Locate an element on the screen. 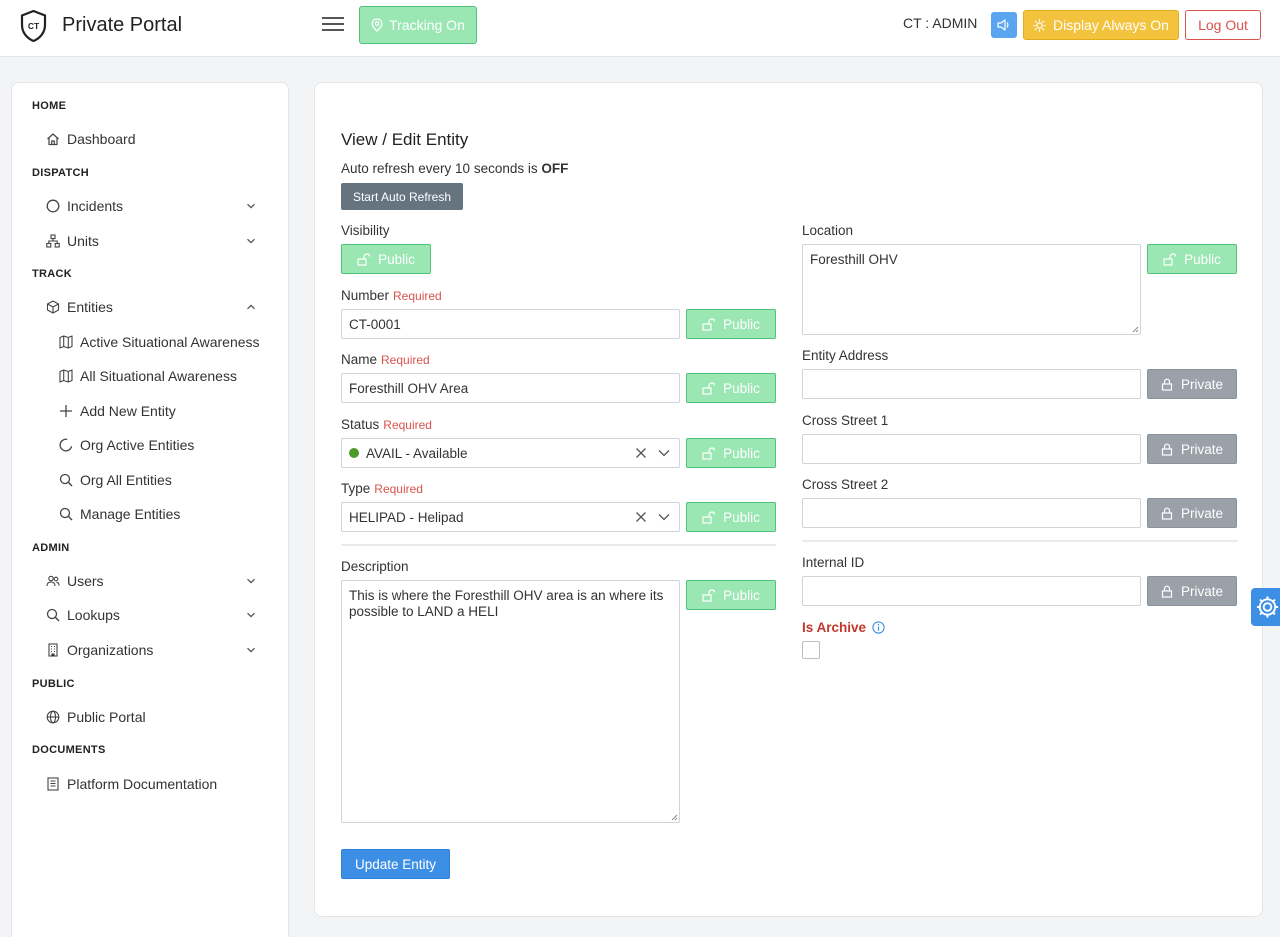  home-icon is located at coordinates (53, 139).